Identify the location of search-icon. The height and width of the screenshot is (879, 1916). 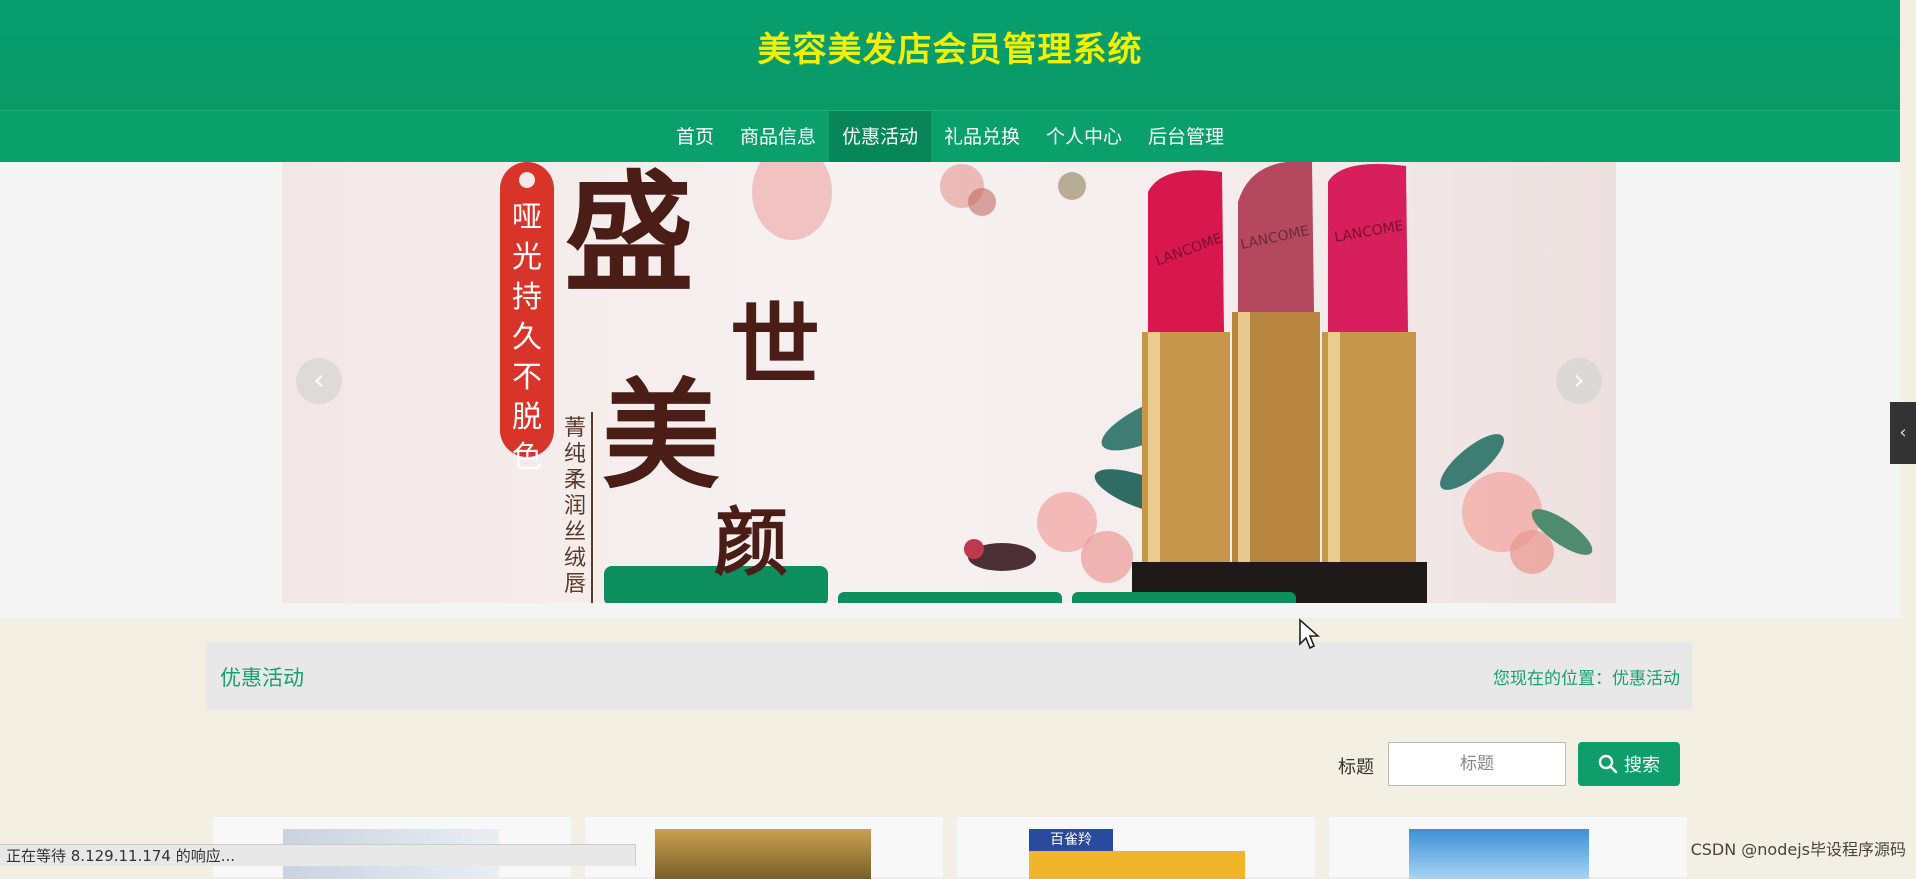
(1608, 764).